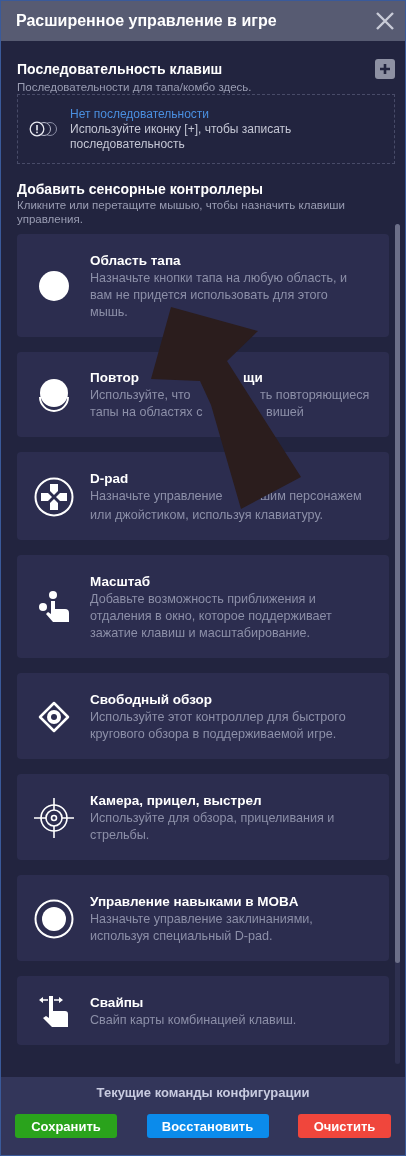 This screenshot has width=406, height=1156. I want to click on controller-description: Назначьте управление заклинаниями, используя специальный D-pad., so click(202, 928).